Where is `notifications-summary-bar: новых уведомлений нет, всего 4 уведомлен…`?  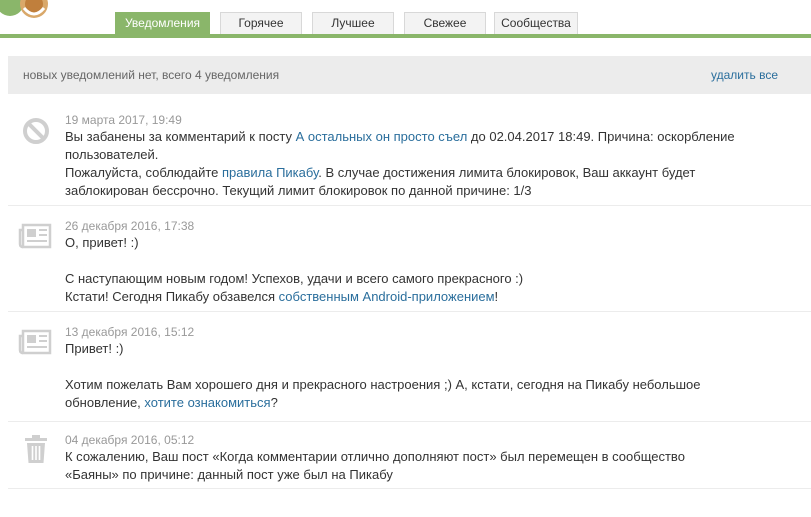 notifications-summary-bar: новых уведомлений нет, всего 4 уведомлен… is located at coordinates (409, 75).